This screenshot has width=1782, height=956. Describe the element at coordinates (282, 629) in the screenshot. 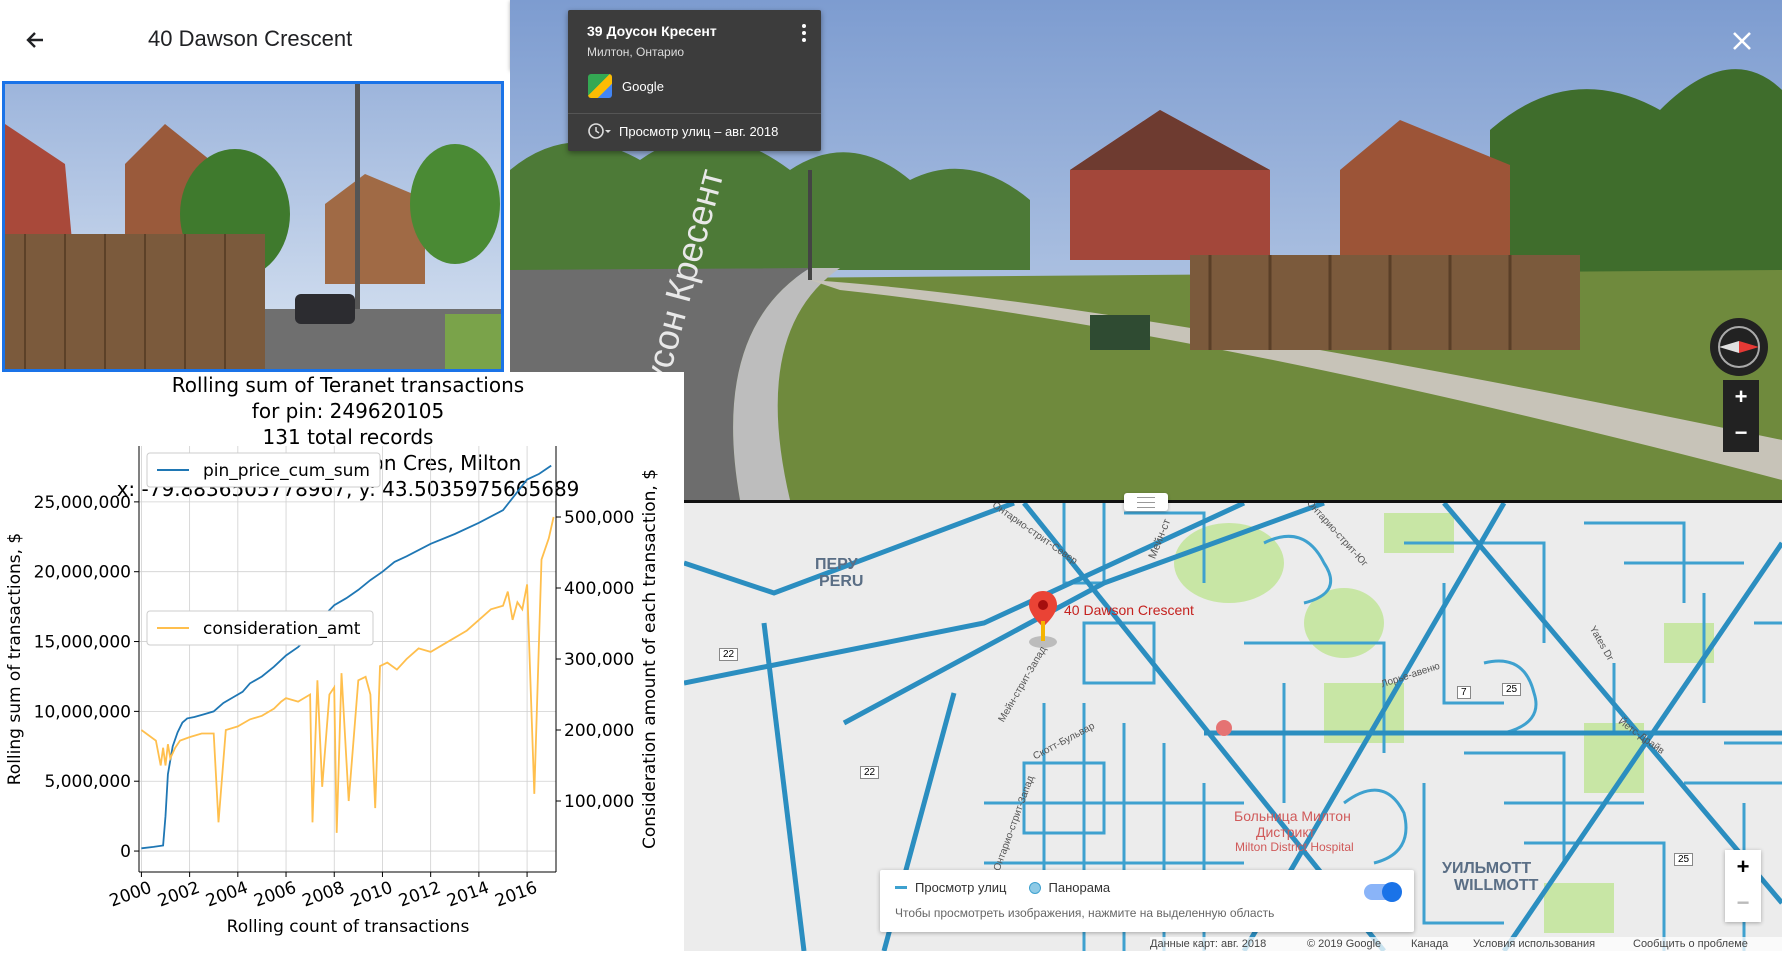

I see `legend-label: consideration_amt` at that location.